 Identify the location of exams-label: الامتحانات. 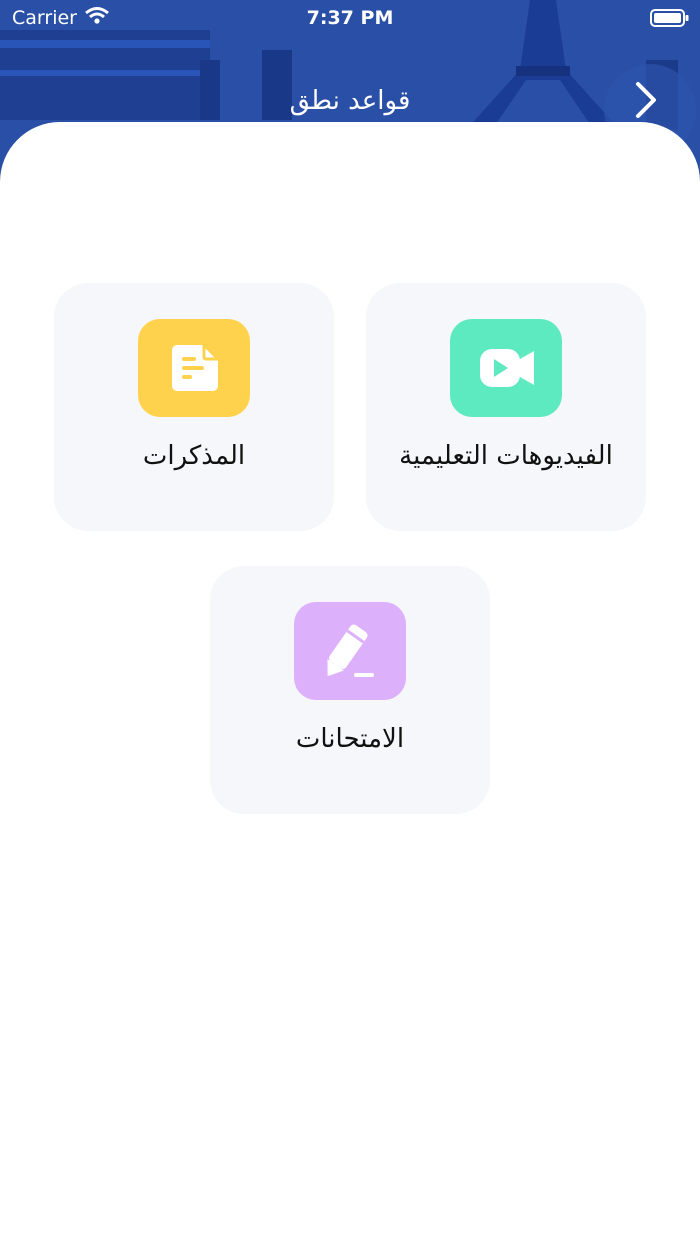
(350, 739).